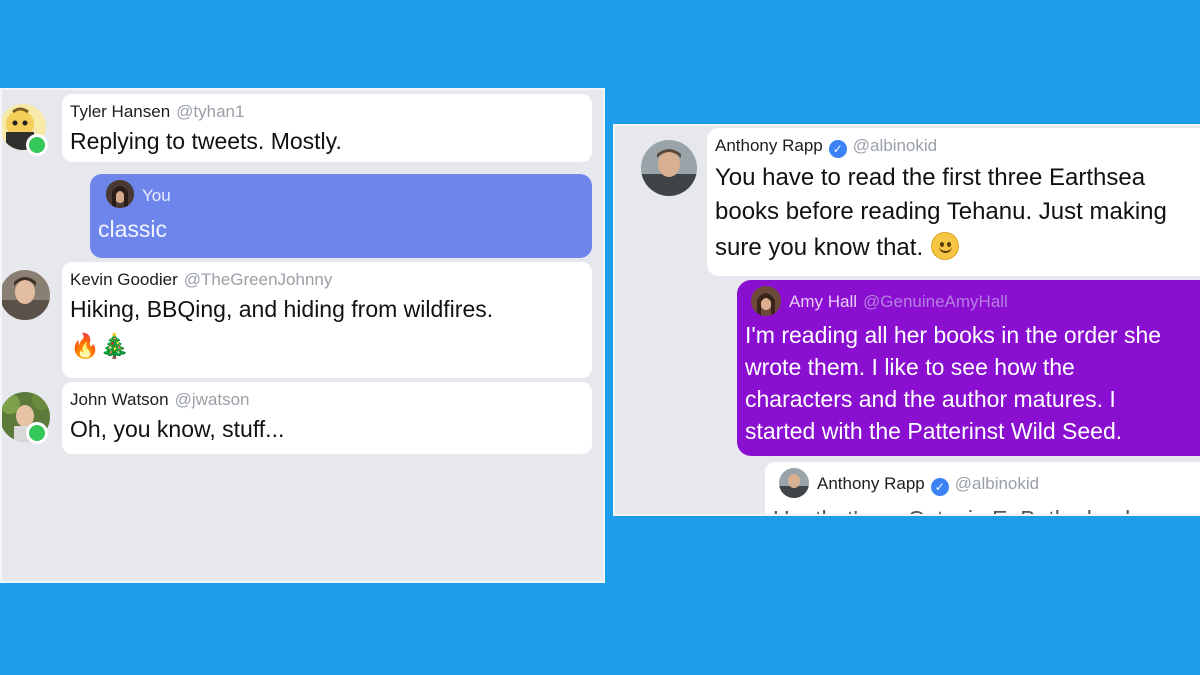 The image size is (1200, 675). Describe the element at coordinates (212, 399) in the screenshot. I see `sender-handle: @jwatson` at that location.